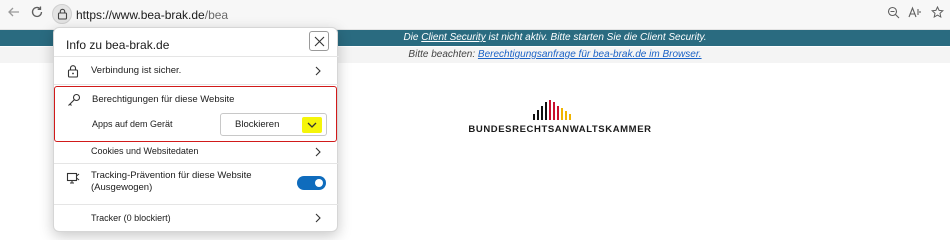 This screenshot has width=950, height=240. Describe the element at coordinates (131, 218) in the screenshot. I see `tracker-label: Tracker (0 blockiert)` at that location.